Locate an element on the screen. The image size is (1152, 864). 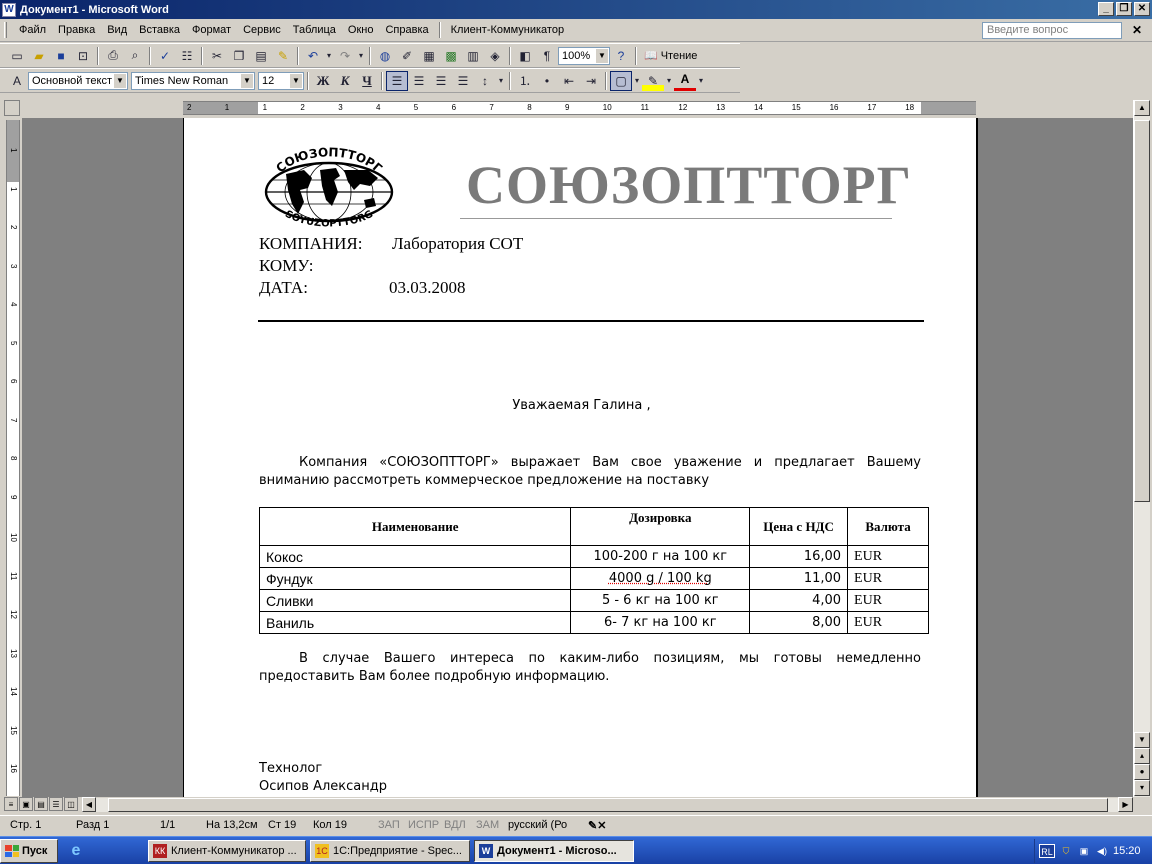
zoom-select: 100% ▼ is located at coordinates (584, 55).